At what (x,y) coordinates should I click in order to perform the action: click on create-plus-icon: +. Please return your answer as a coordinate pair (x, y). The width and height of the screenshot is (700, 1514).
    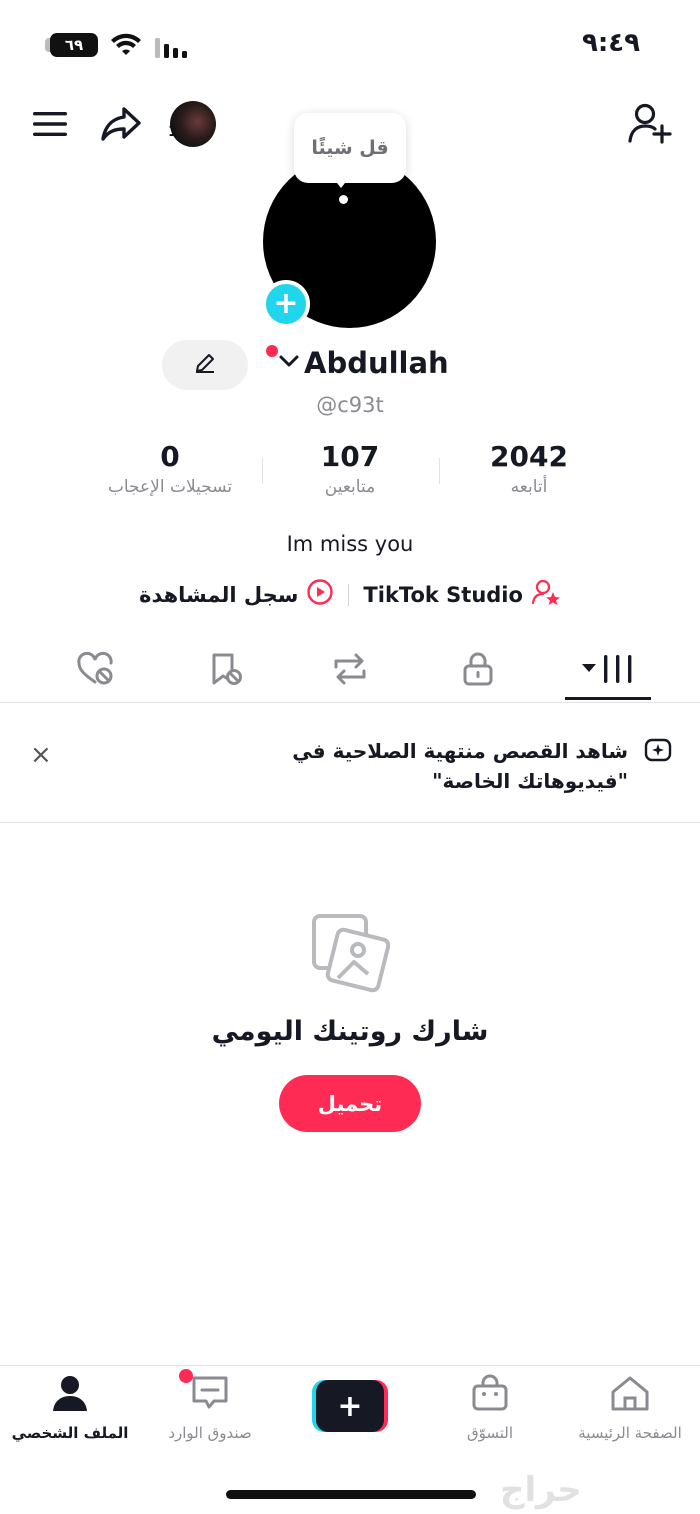
    Looking at the image, I should click on (350, 1406).